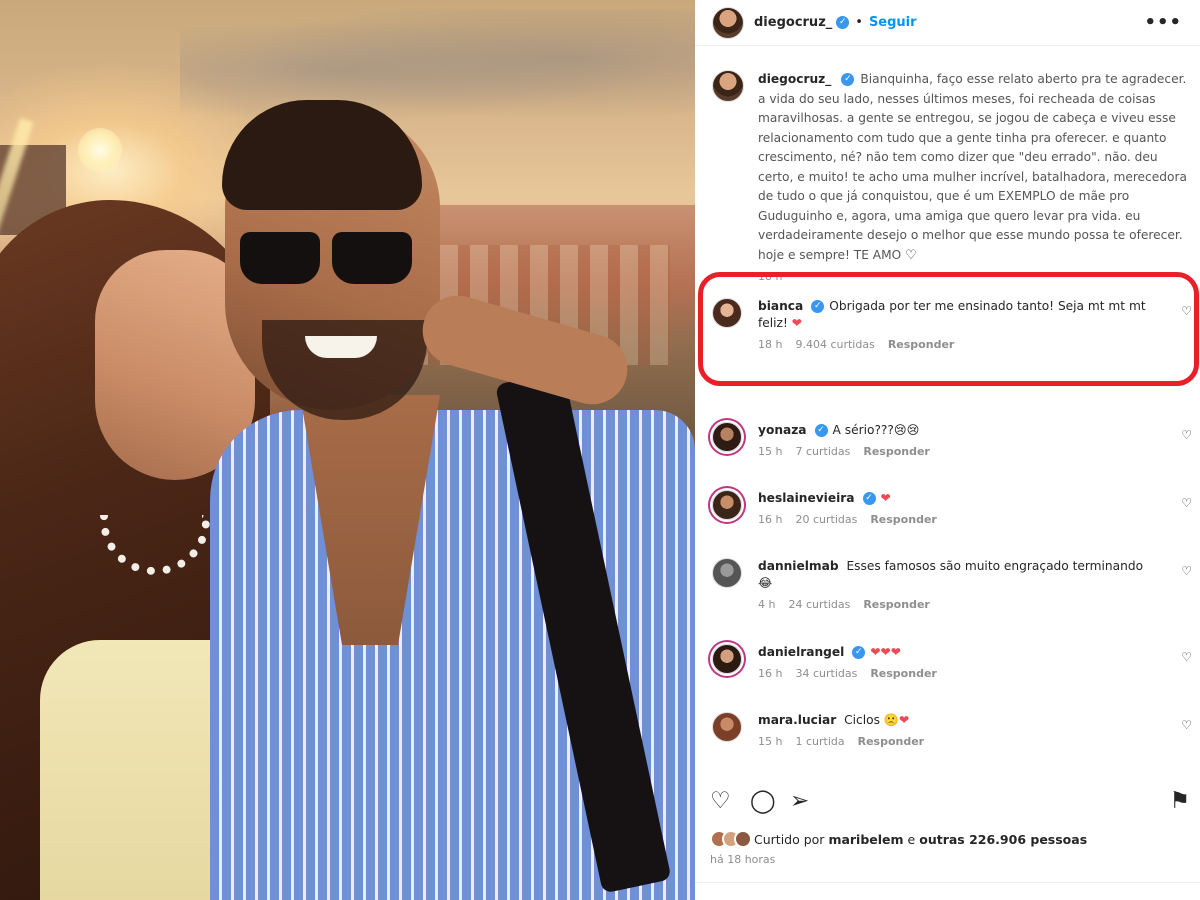 The image size is (1200, 900). What do you see at coordinates (911, 839) in the screenshot?
I see `liked-by-middle: e` at bounding box center [911, 839].